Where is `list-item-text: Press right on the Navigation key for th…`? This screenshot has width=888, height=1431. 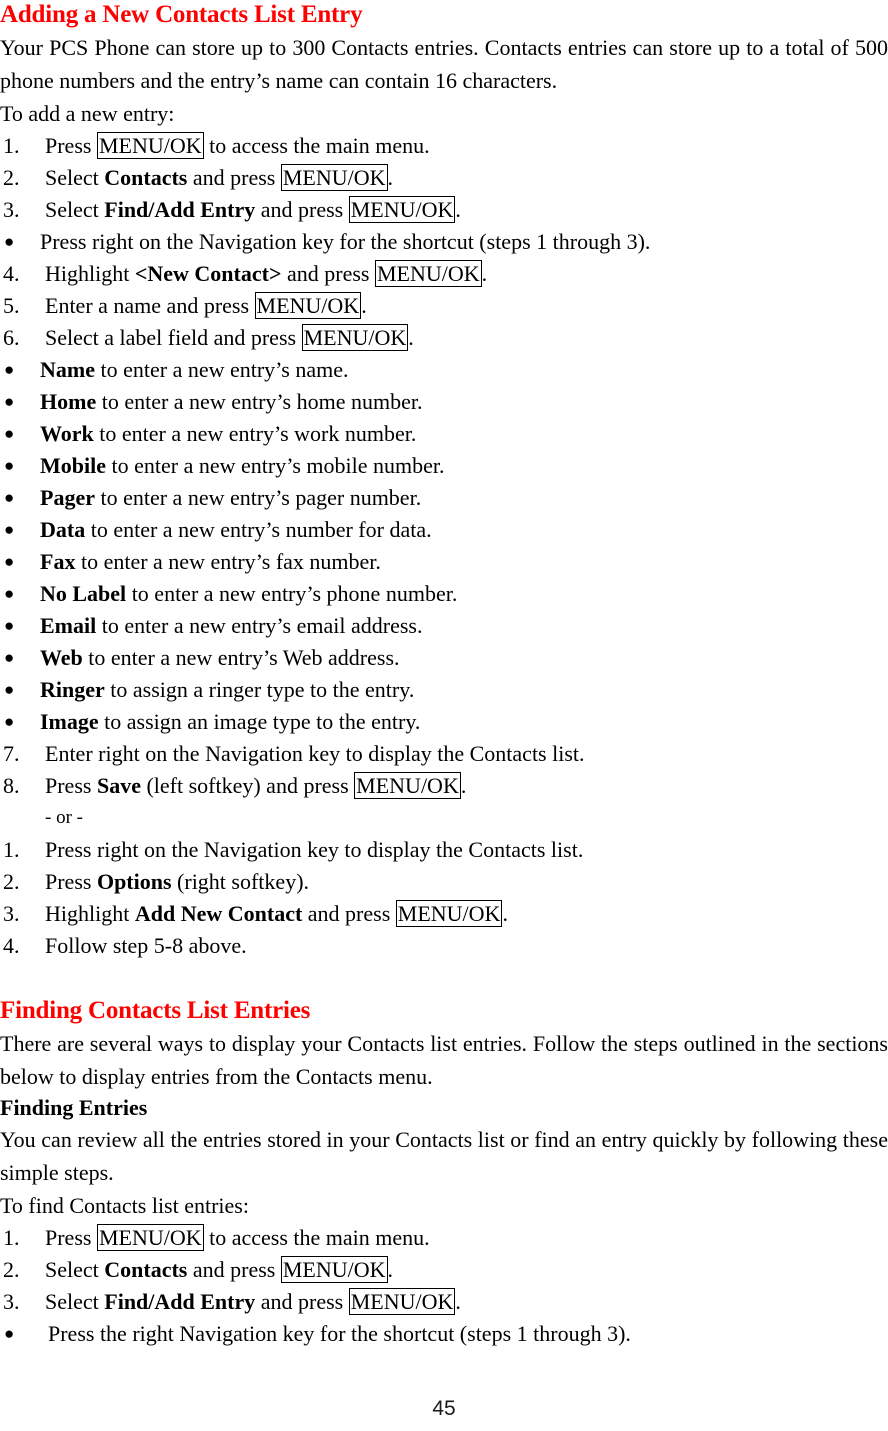
list-item-text: Press right on the Navigation key for th… is located at coordinates (464, 242).